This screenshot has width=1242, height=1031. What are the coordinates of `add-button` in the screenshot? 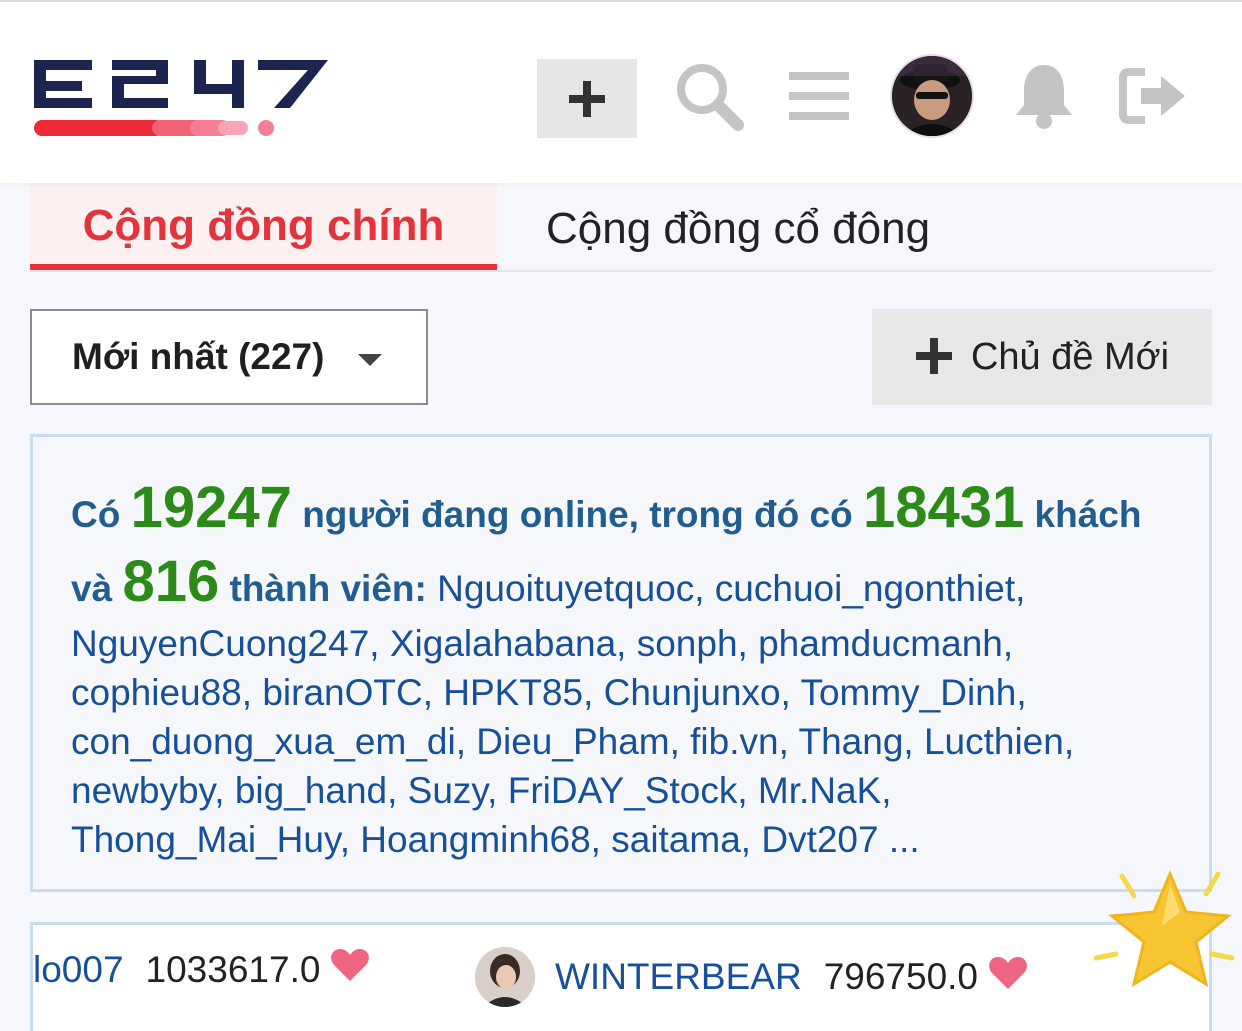 It's located at (587, 98).